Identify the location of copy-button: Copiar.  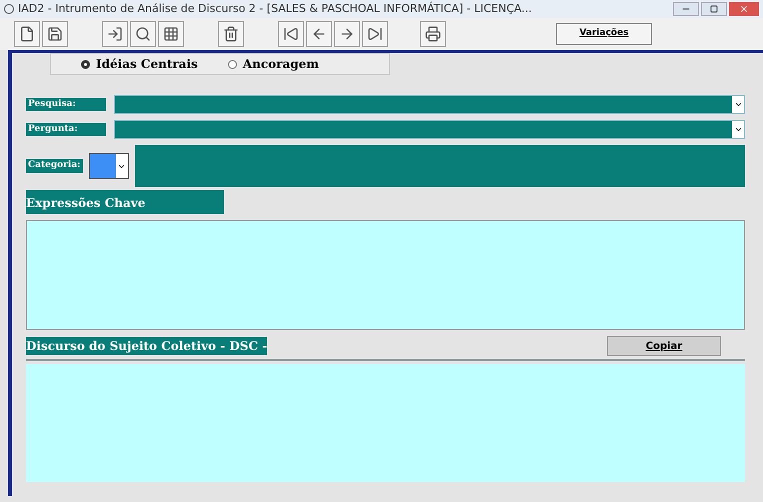
(664, 346).